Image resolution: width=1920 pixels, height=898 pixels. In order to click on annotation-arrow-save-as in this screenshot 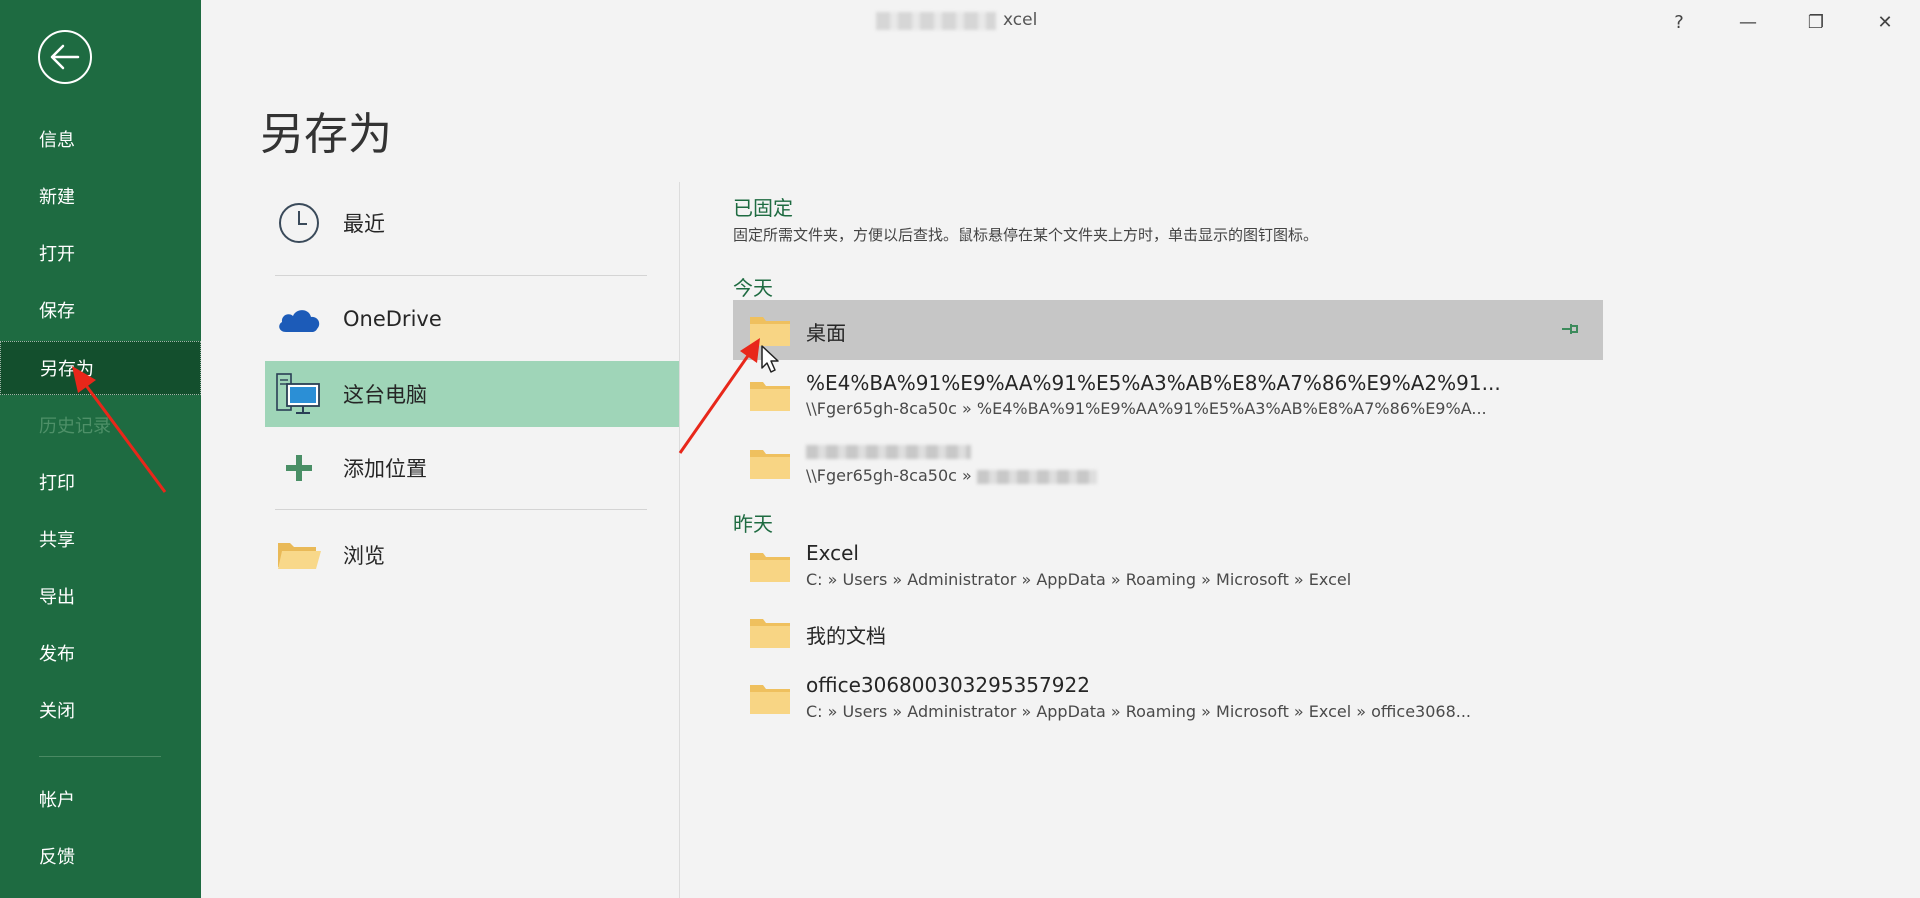, I will do `click(119, 429)`.